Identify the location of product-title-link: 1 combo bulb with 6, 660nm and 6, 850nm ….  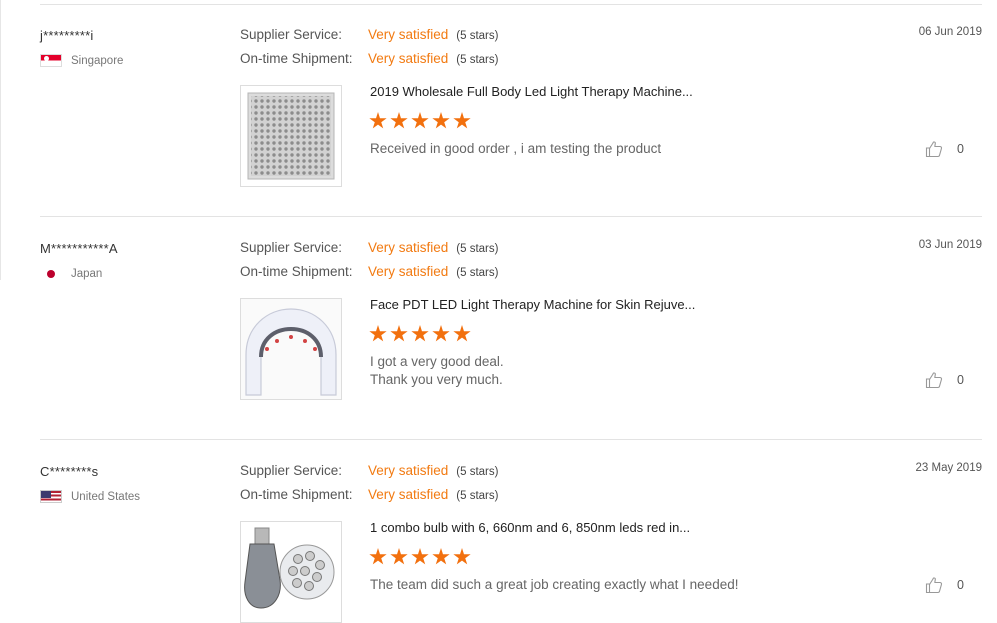
(530, 527).